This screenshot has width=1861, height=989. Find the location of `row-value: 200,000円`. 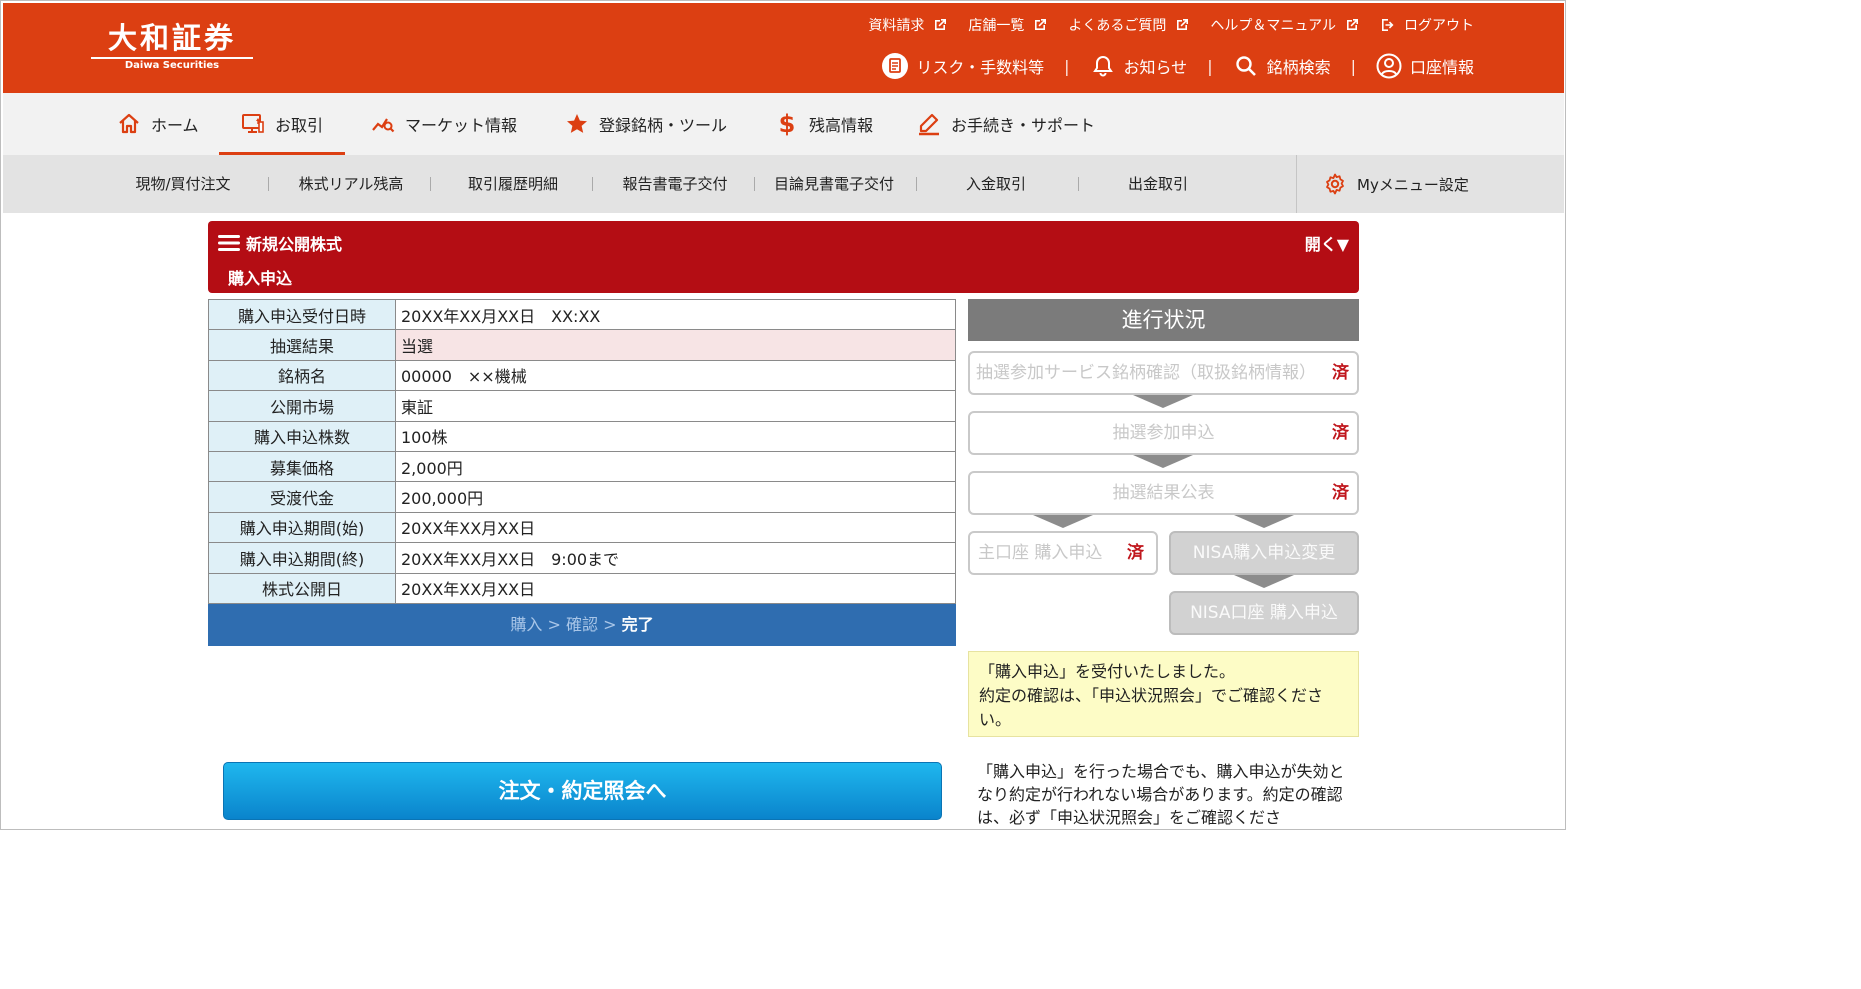

row-value: 200,000円 is located at coordinates (675, 497).